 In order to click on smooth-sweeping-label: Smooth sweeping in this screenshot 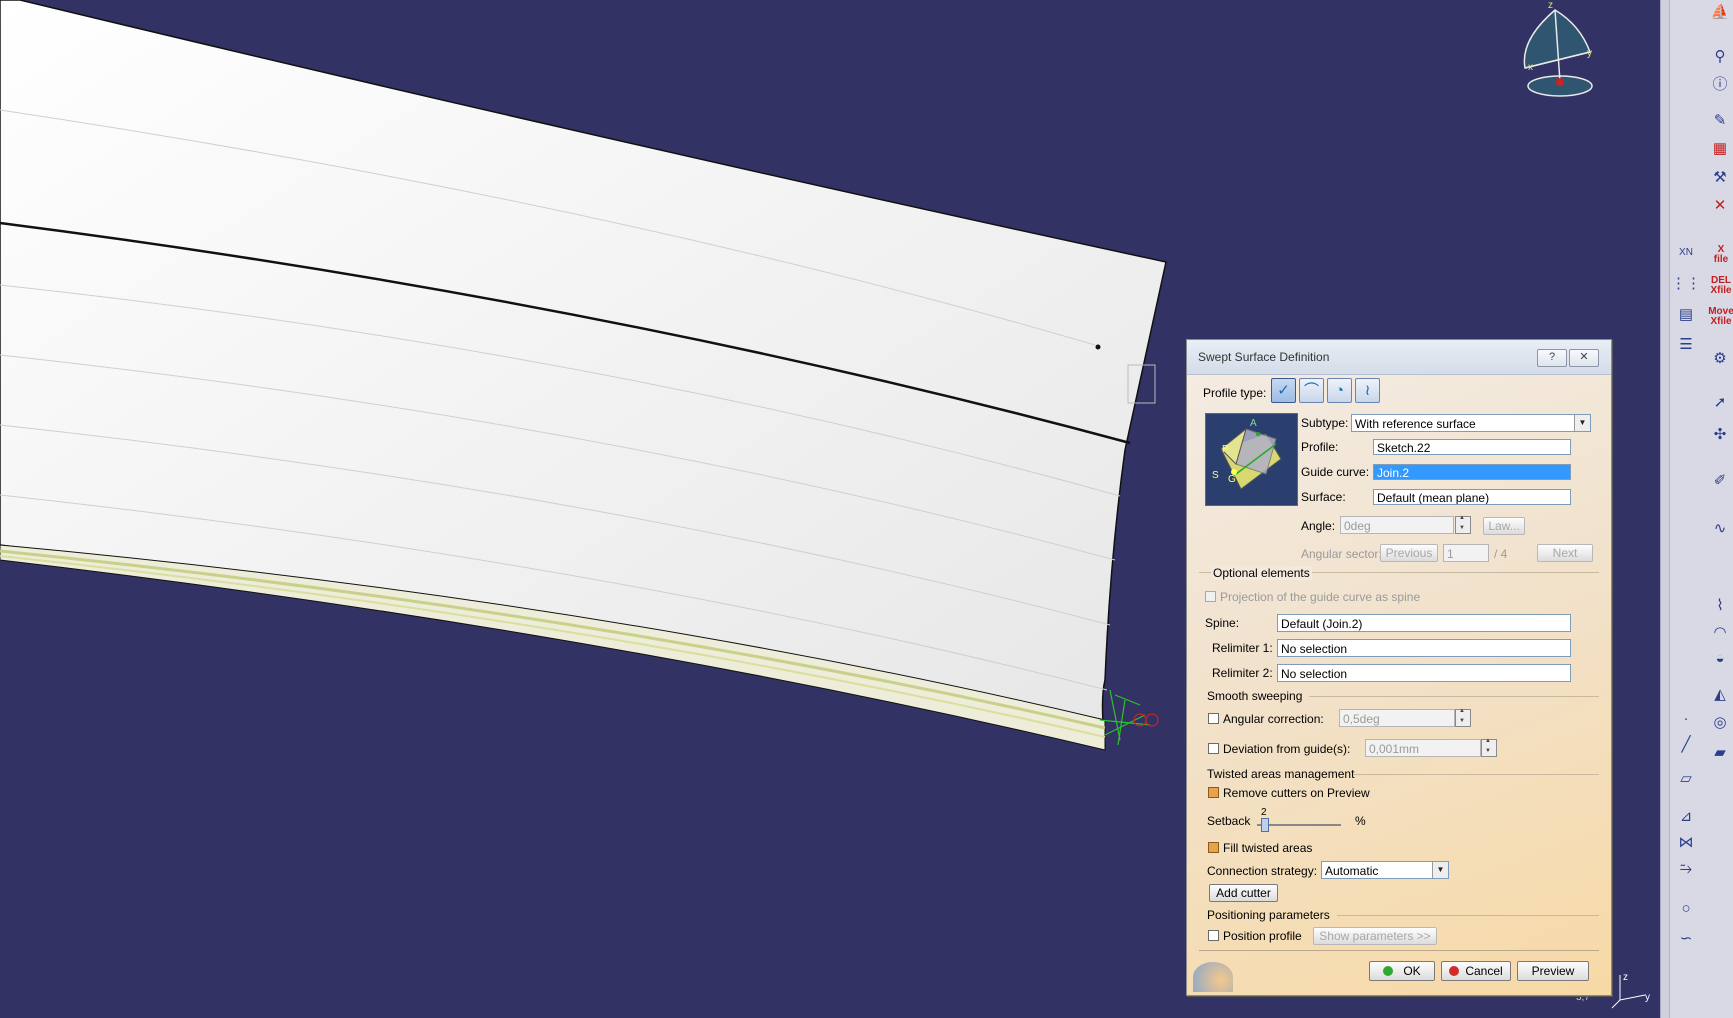, I will do `click(1255, 696)`.